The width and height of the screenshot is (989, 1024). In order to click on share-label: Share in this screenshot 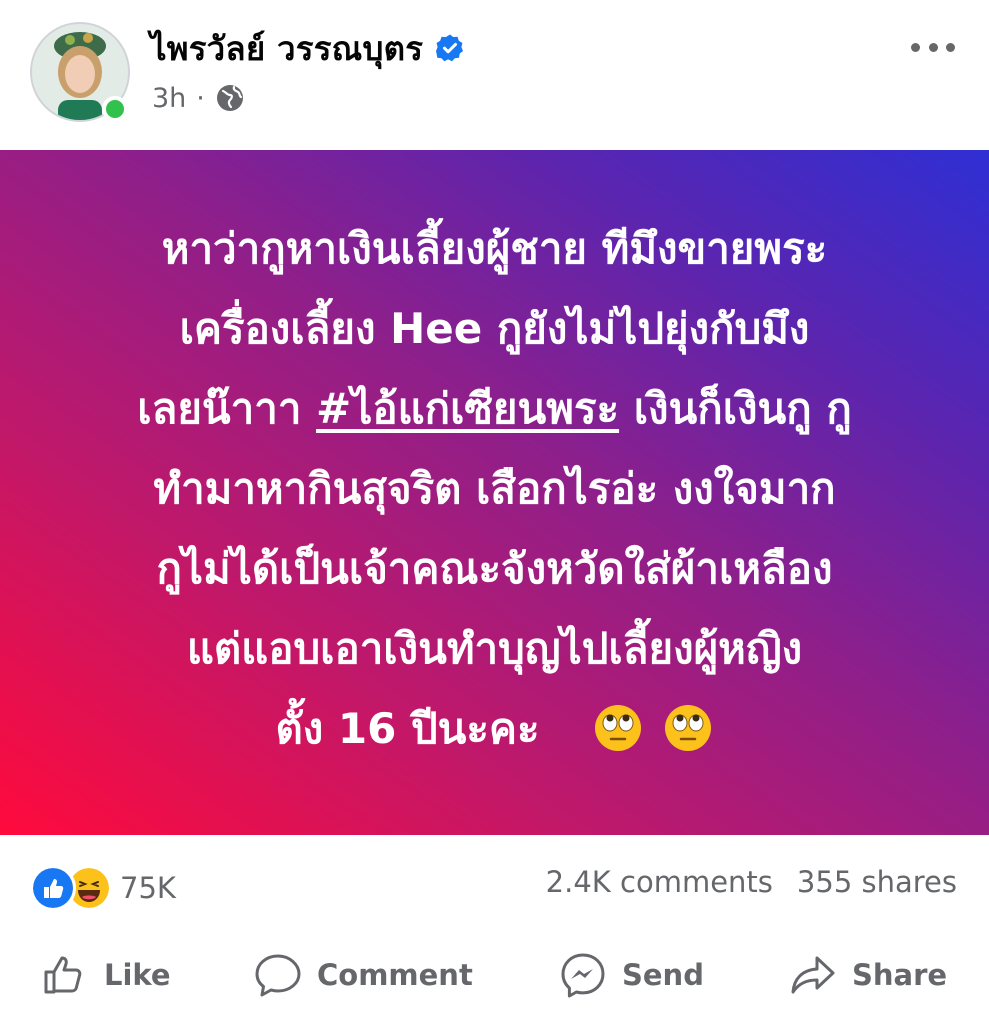, I will do `click(900, 975)`.